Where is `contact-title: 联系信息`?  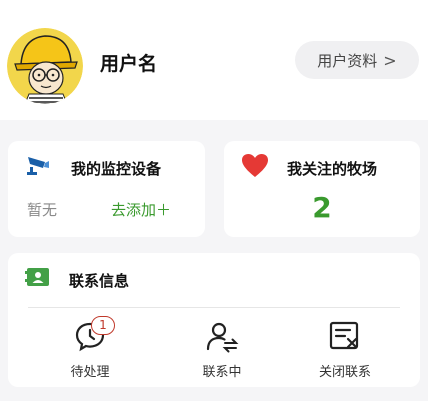 contact-title: 联系信息 is located at coordinates (99, 281).